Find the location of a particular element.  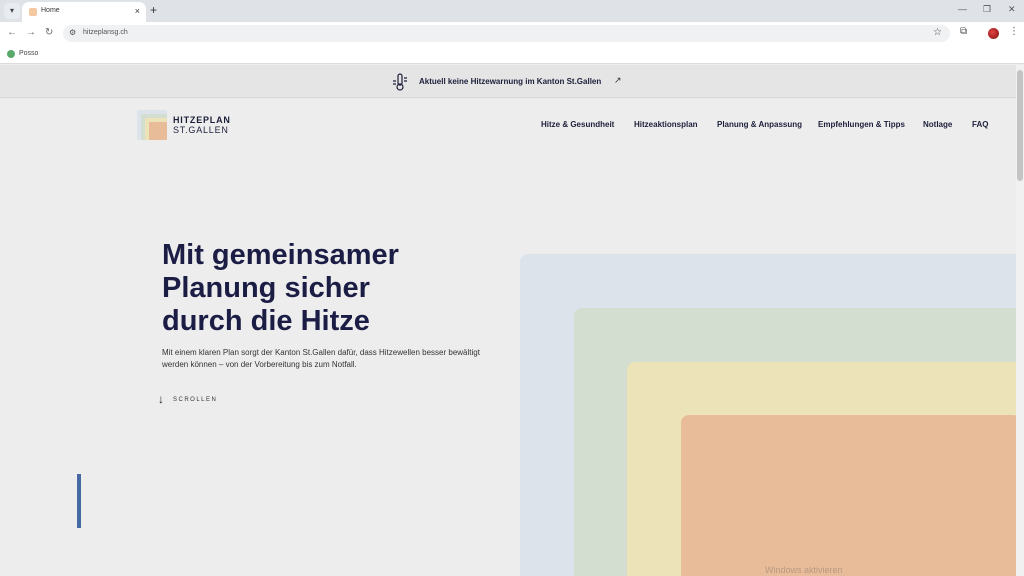

logo-title: HITZEPLAN is located at coordinates (202, 120).